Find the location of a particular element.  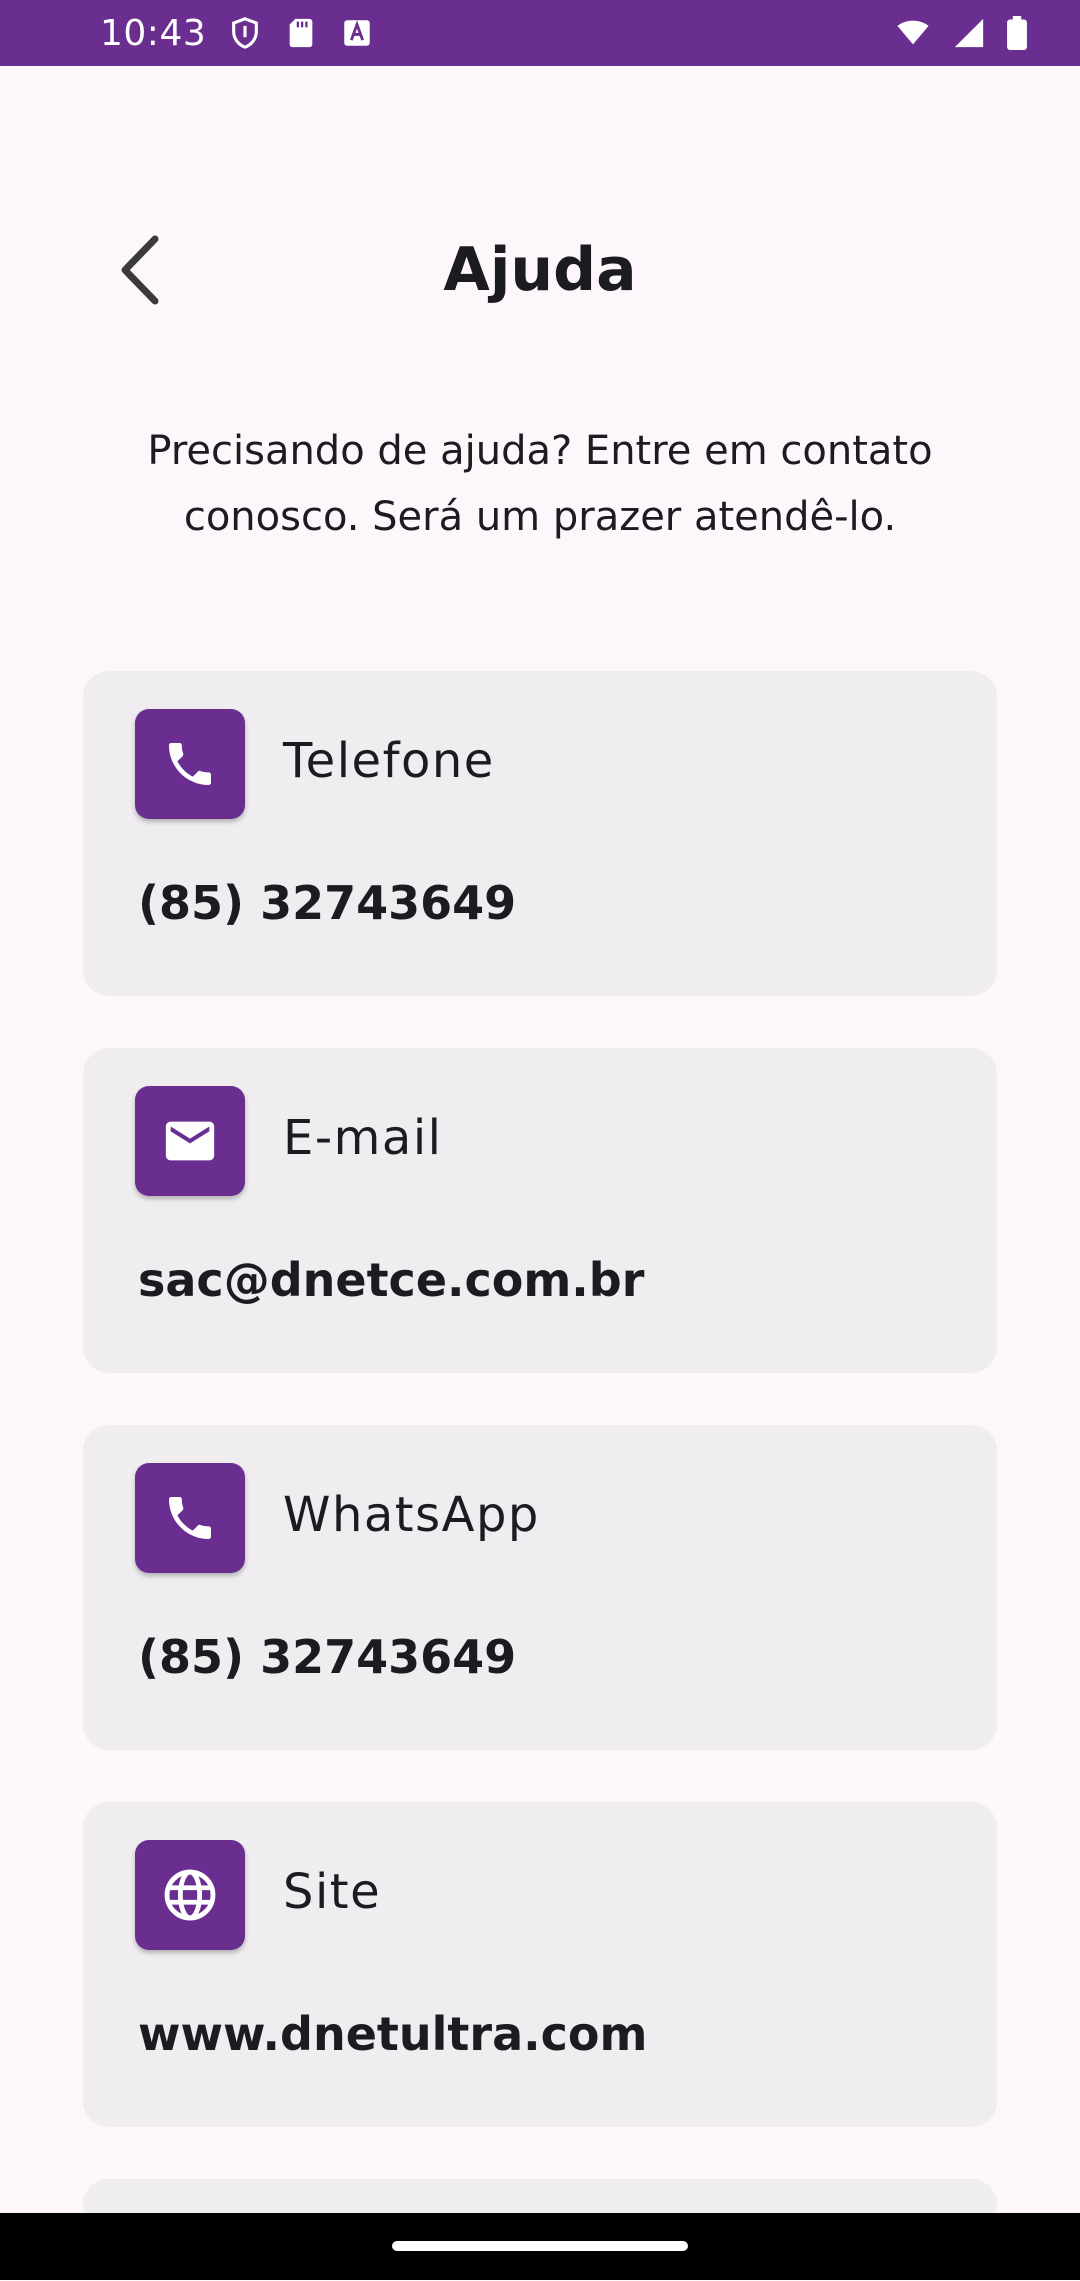

back-button is located at coordinates (140, 270).